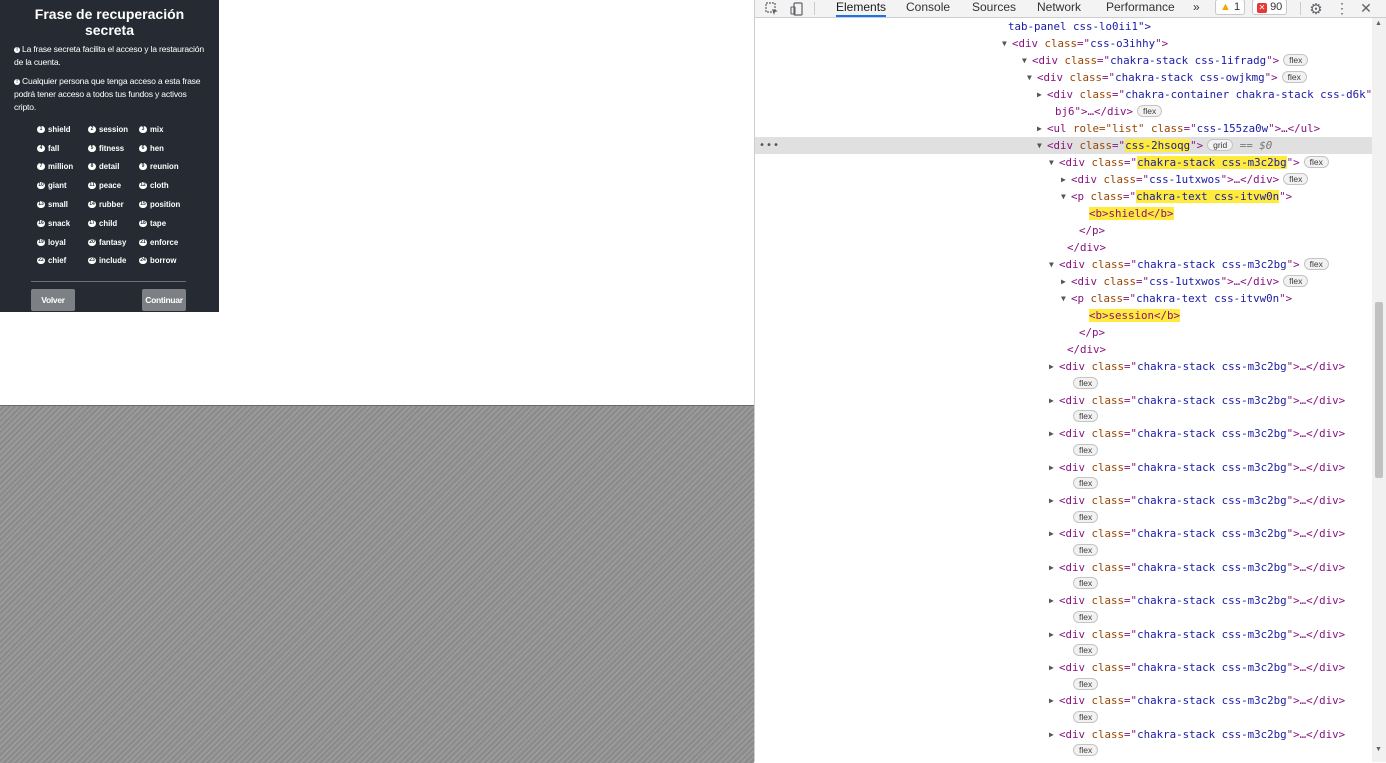 Image resolution: width=1386 pixels, height=763 pixels. I want to click on seed-word: 18 tape, so click(164, 223).